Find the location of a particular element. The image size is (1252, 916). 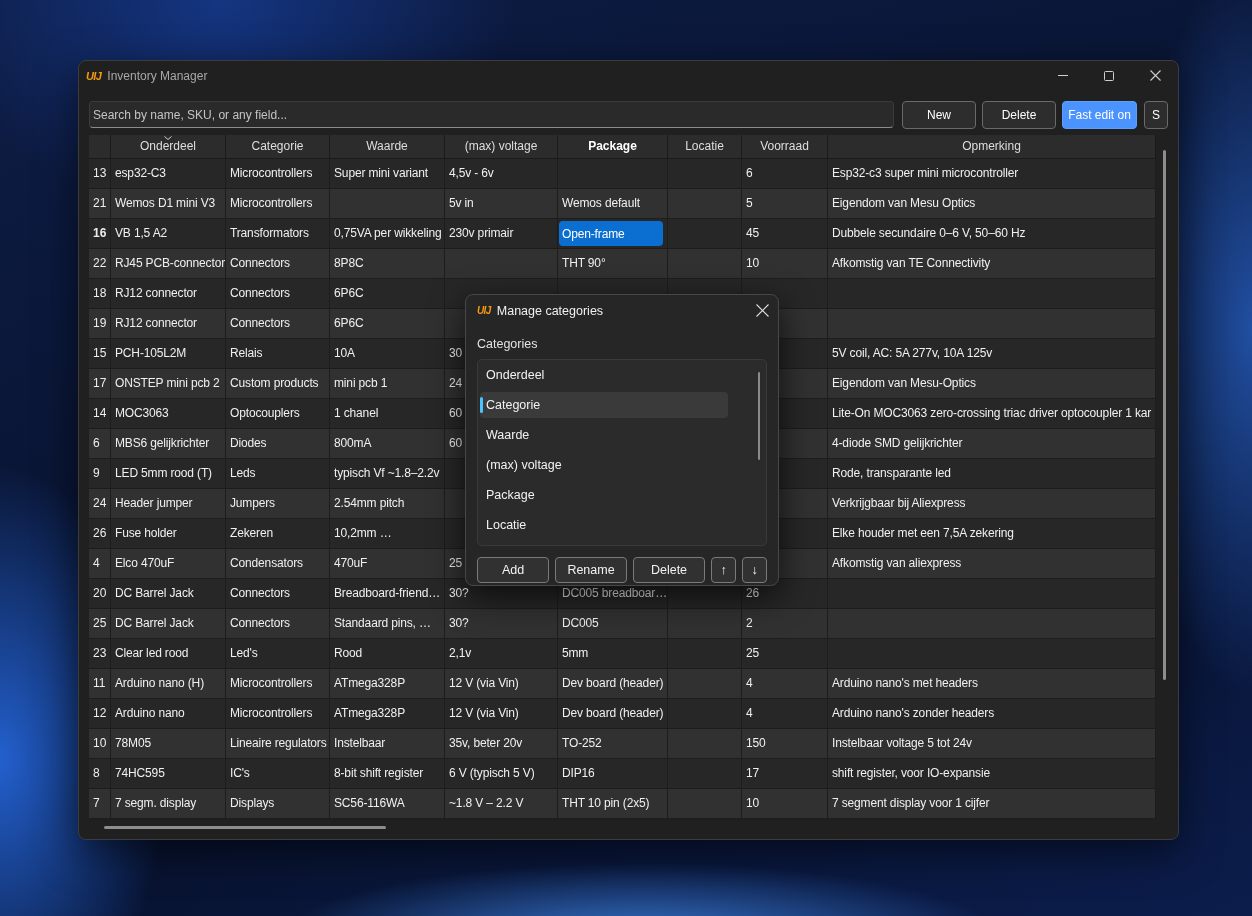

table-cell: 2.54mm pitch is located at coordinates (387, 503).